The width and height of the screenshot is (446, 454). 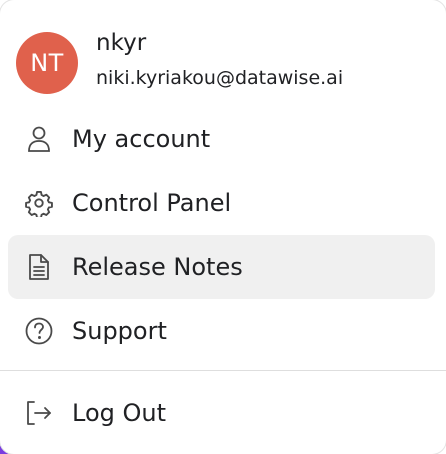 What do you see at coordinates (141, 139) in the screenshot?
I see `menu-item-label: My account` at bounding box center [141, 139].